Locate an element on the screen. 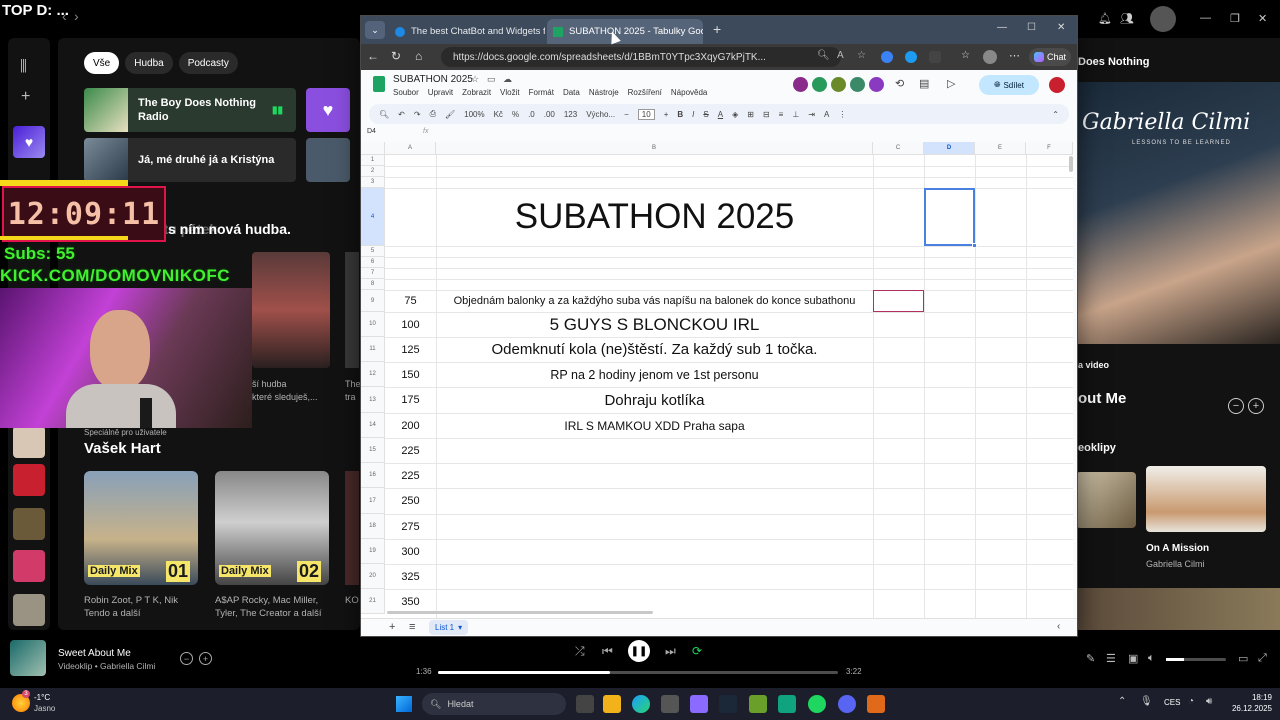  weather-temp: -1°C is located at coordinates (42, 697).